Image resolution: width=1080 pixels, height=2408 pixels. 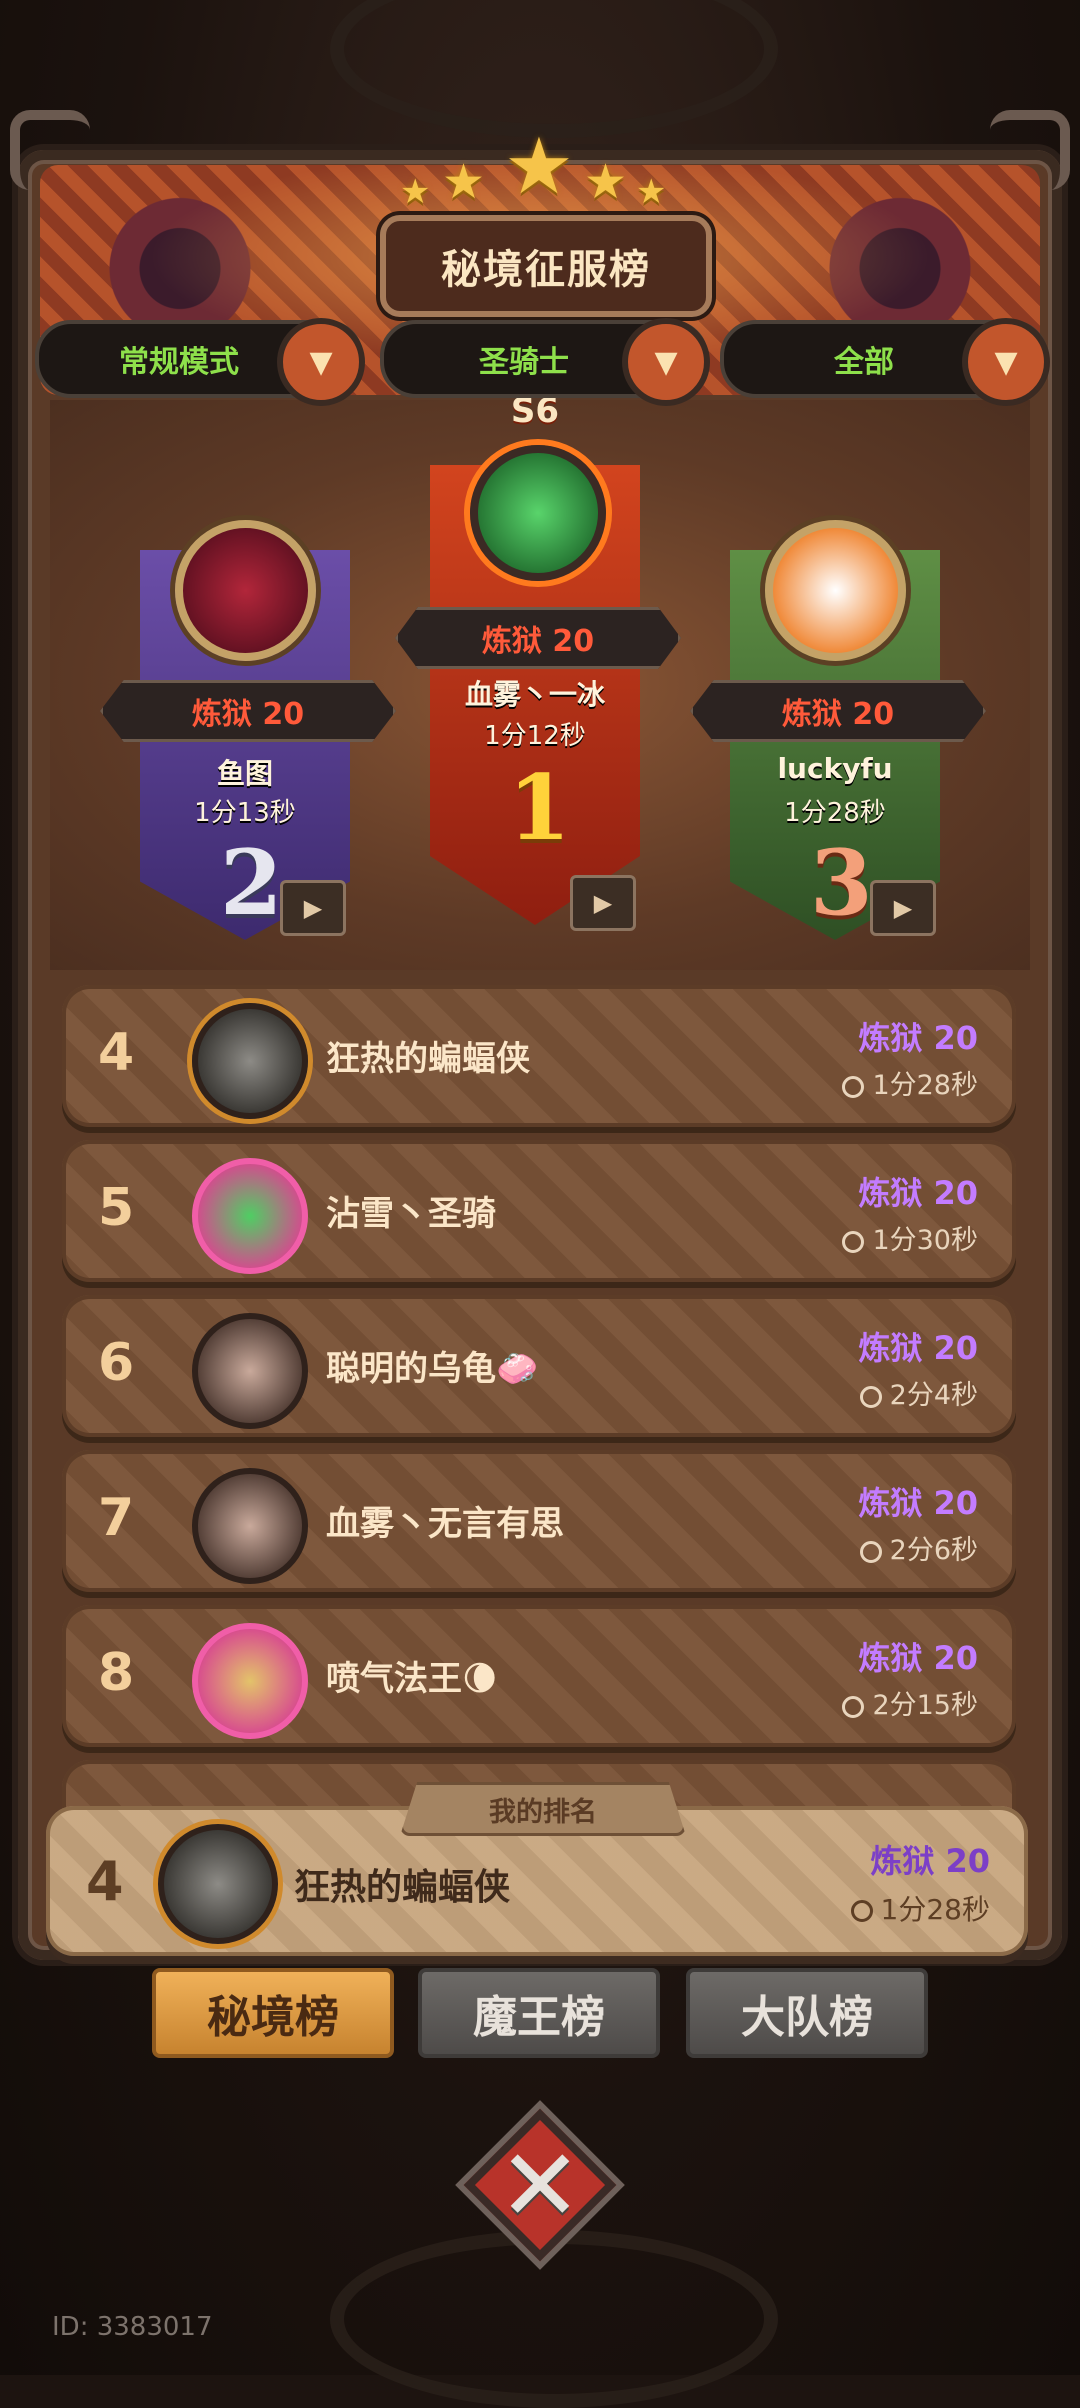 What do you see at coordinates (539, 808) in the screenshot?
I see `rank-number: 1` at bounding box center [539, 808].